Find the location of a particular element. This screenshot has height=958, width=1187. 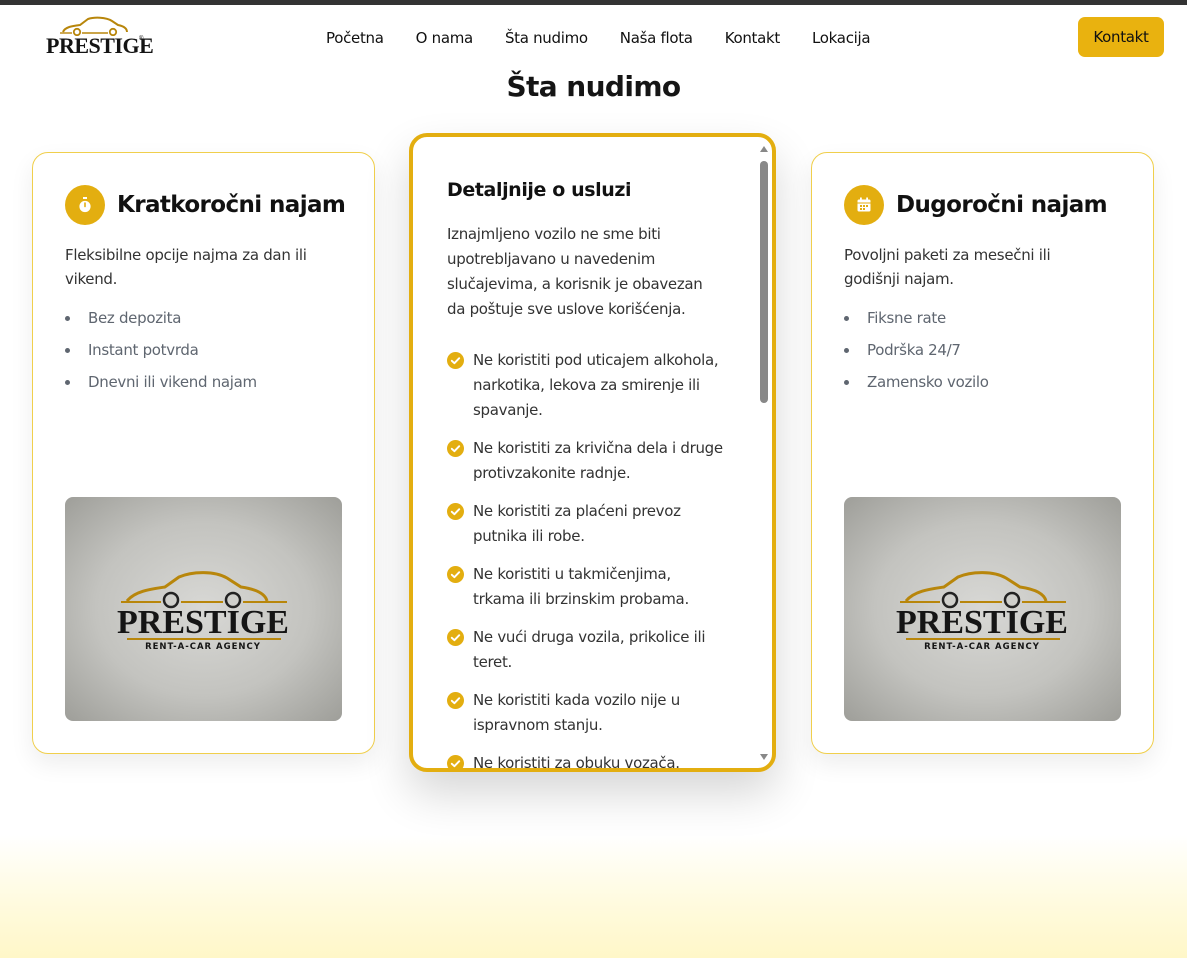

feature-list: Fiksne rate Podrška 24/7 Zamensko vozilo is located at coordinates (916, 355).